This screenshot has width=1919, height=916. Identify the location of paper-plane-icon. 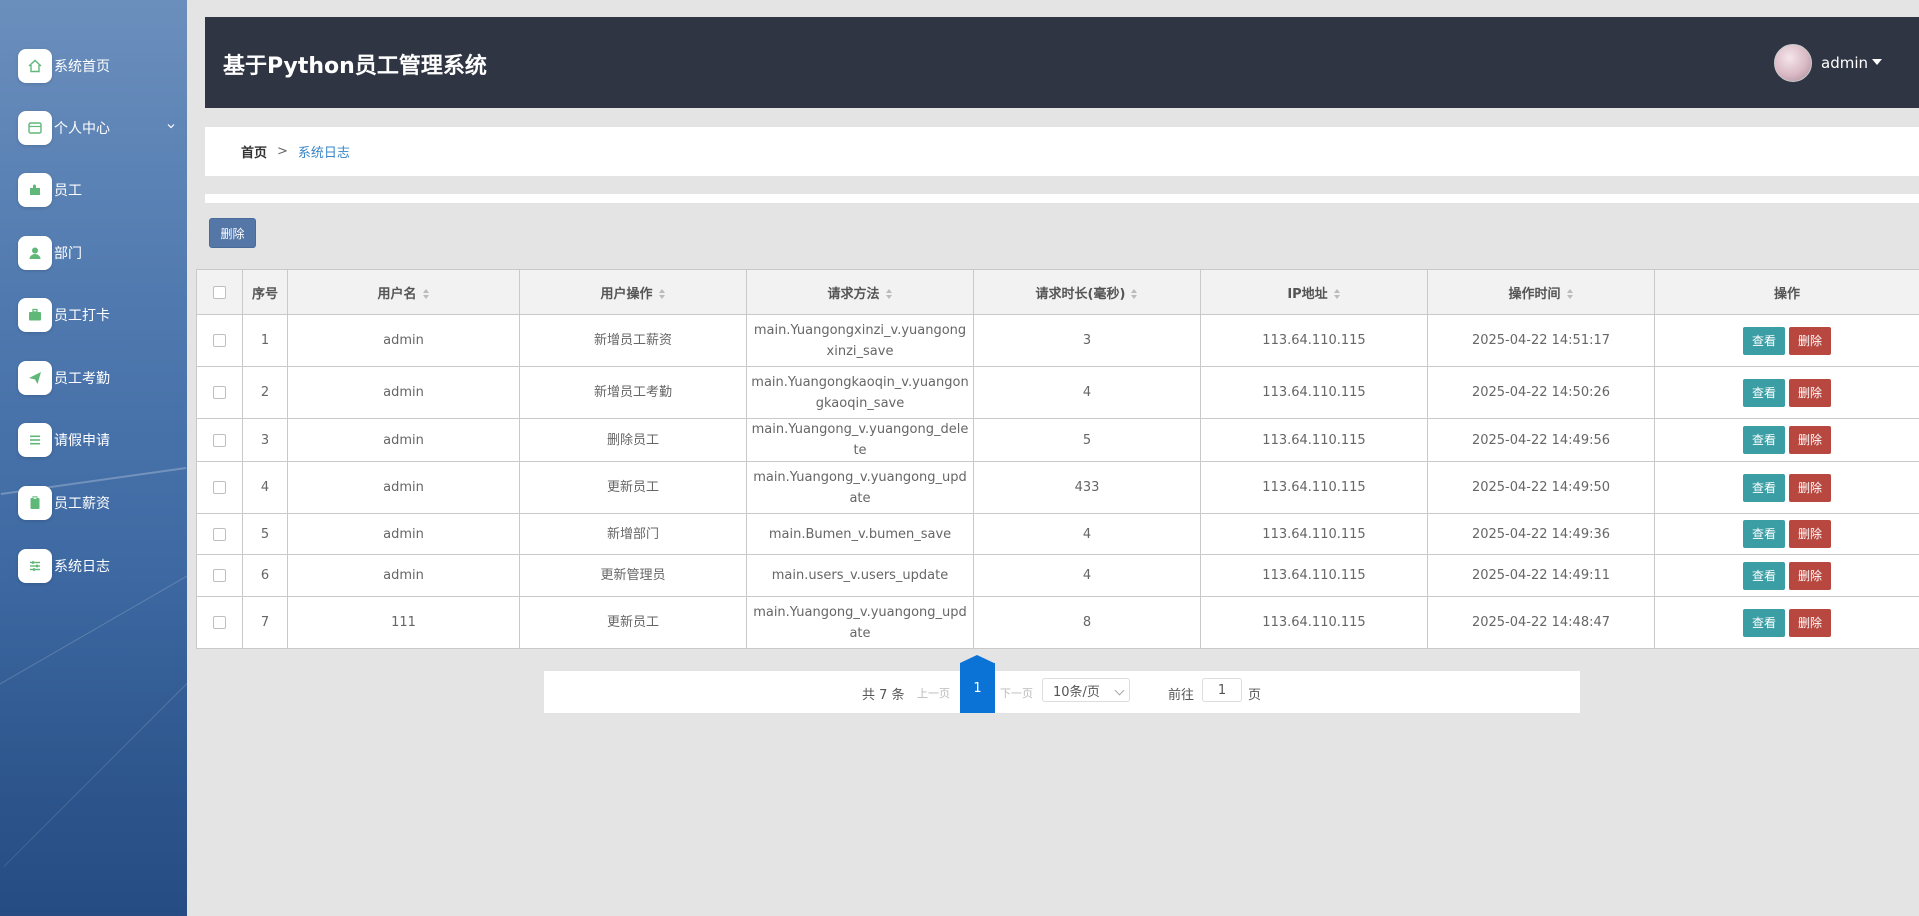
(35, 378).